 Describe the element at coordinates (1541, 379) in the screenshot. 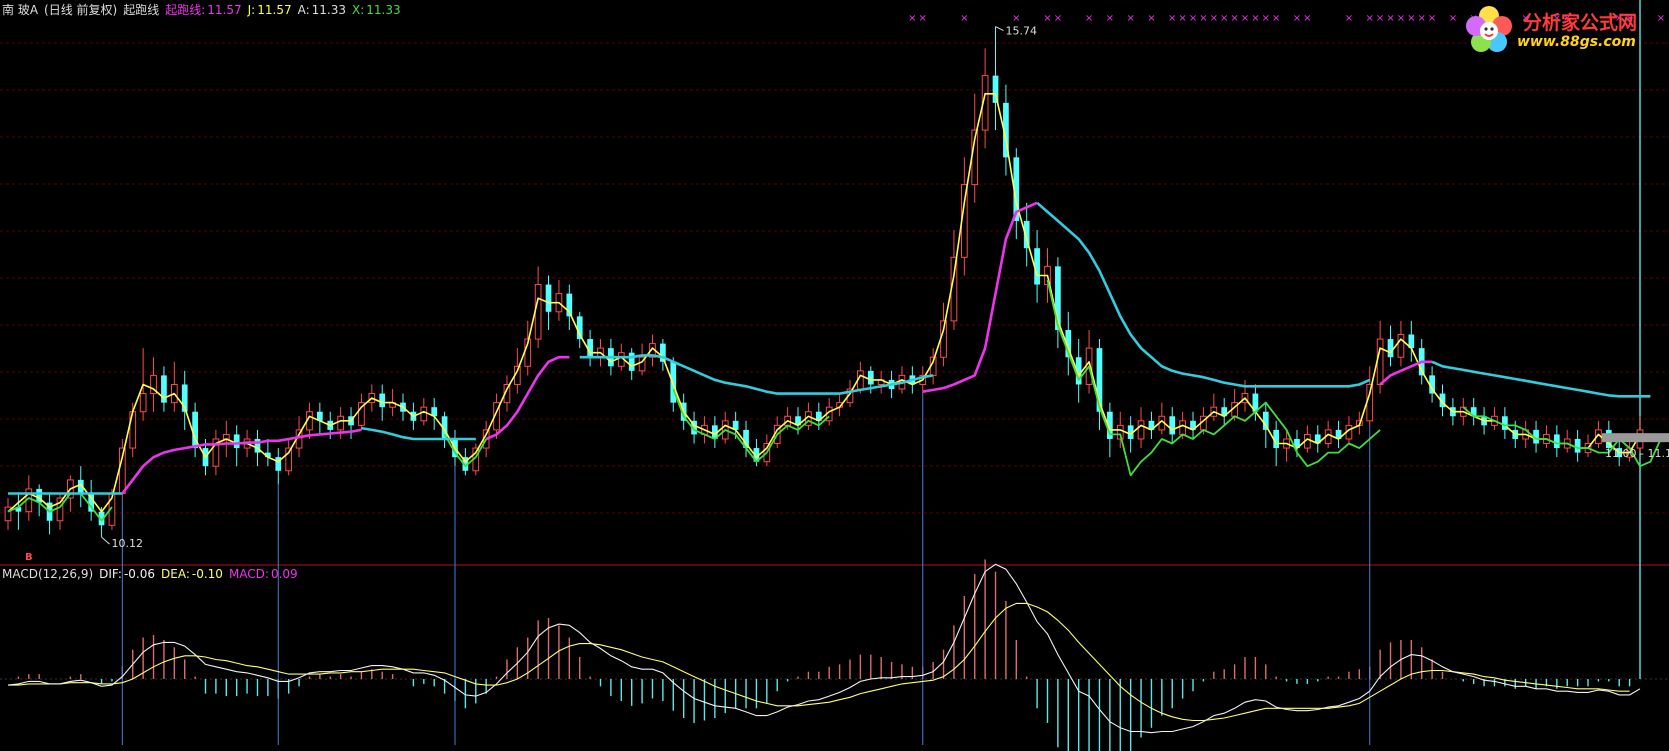

I see `cyan-line` at that location.